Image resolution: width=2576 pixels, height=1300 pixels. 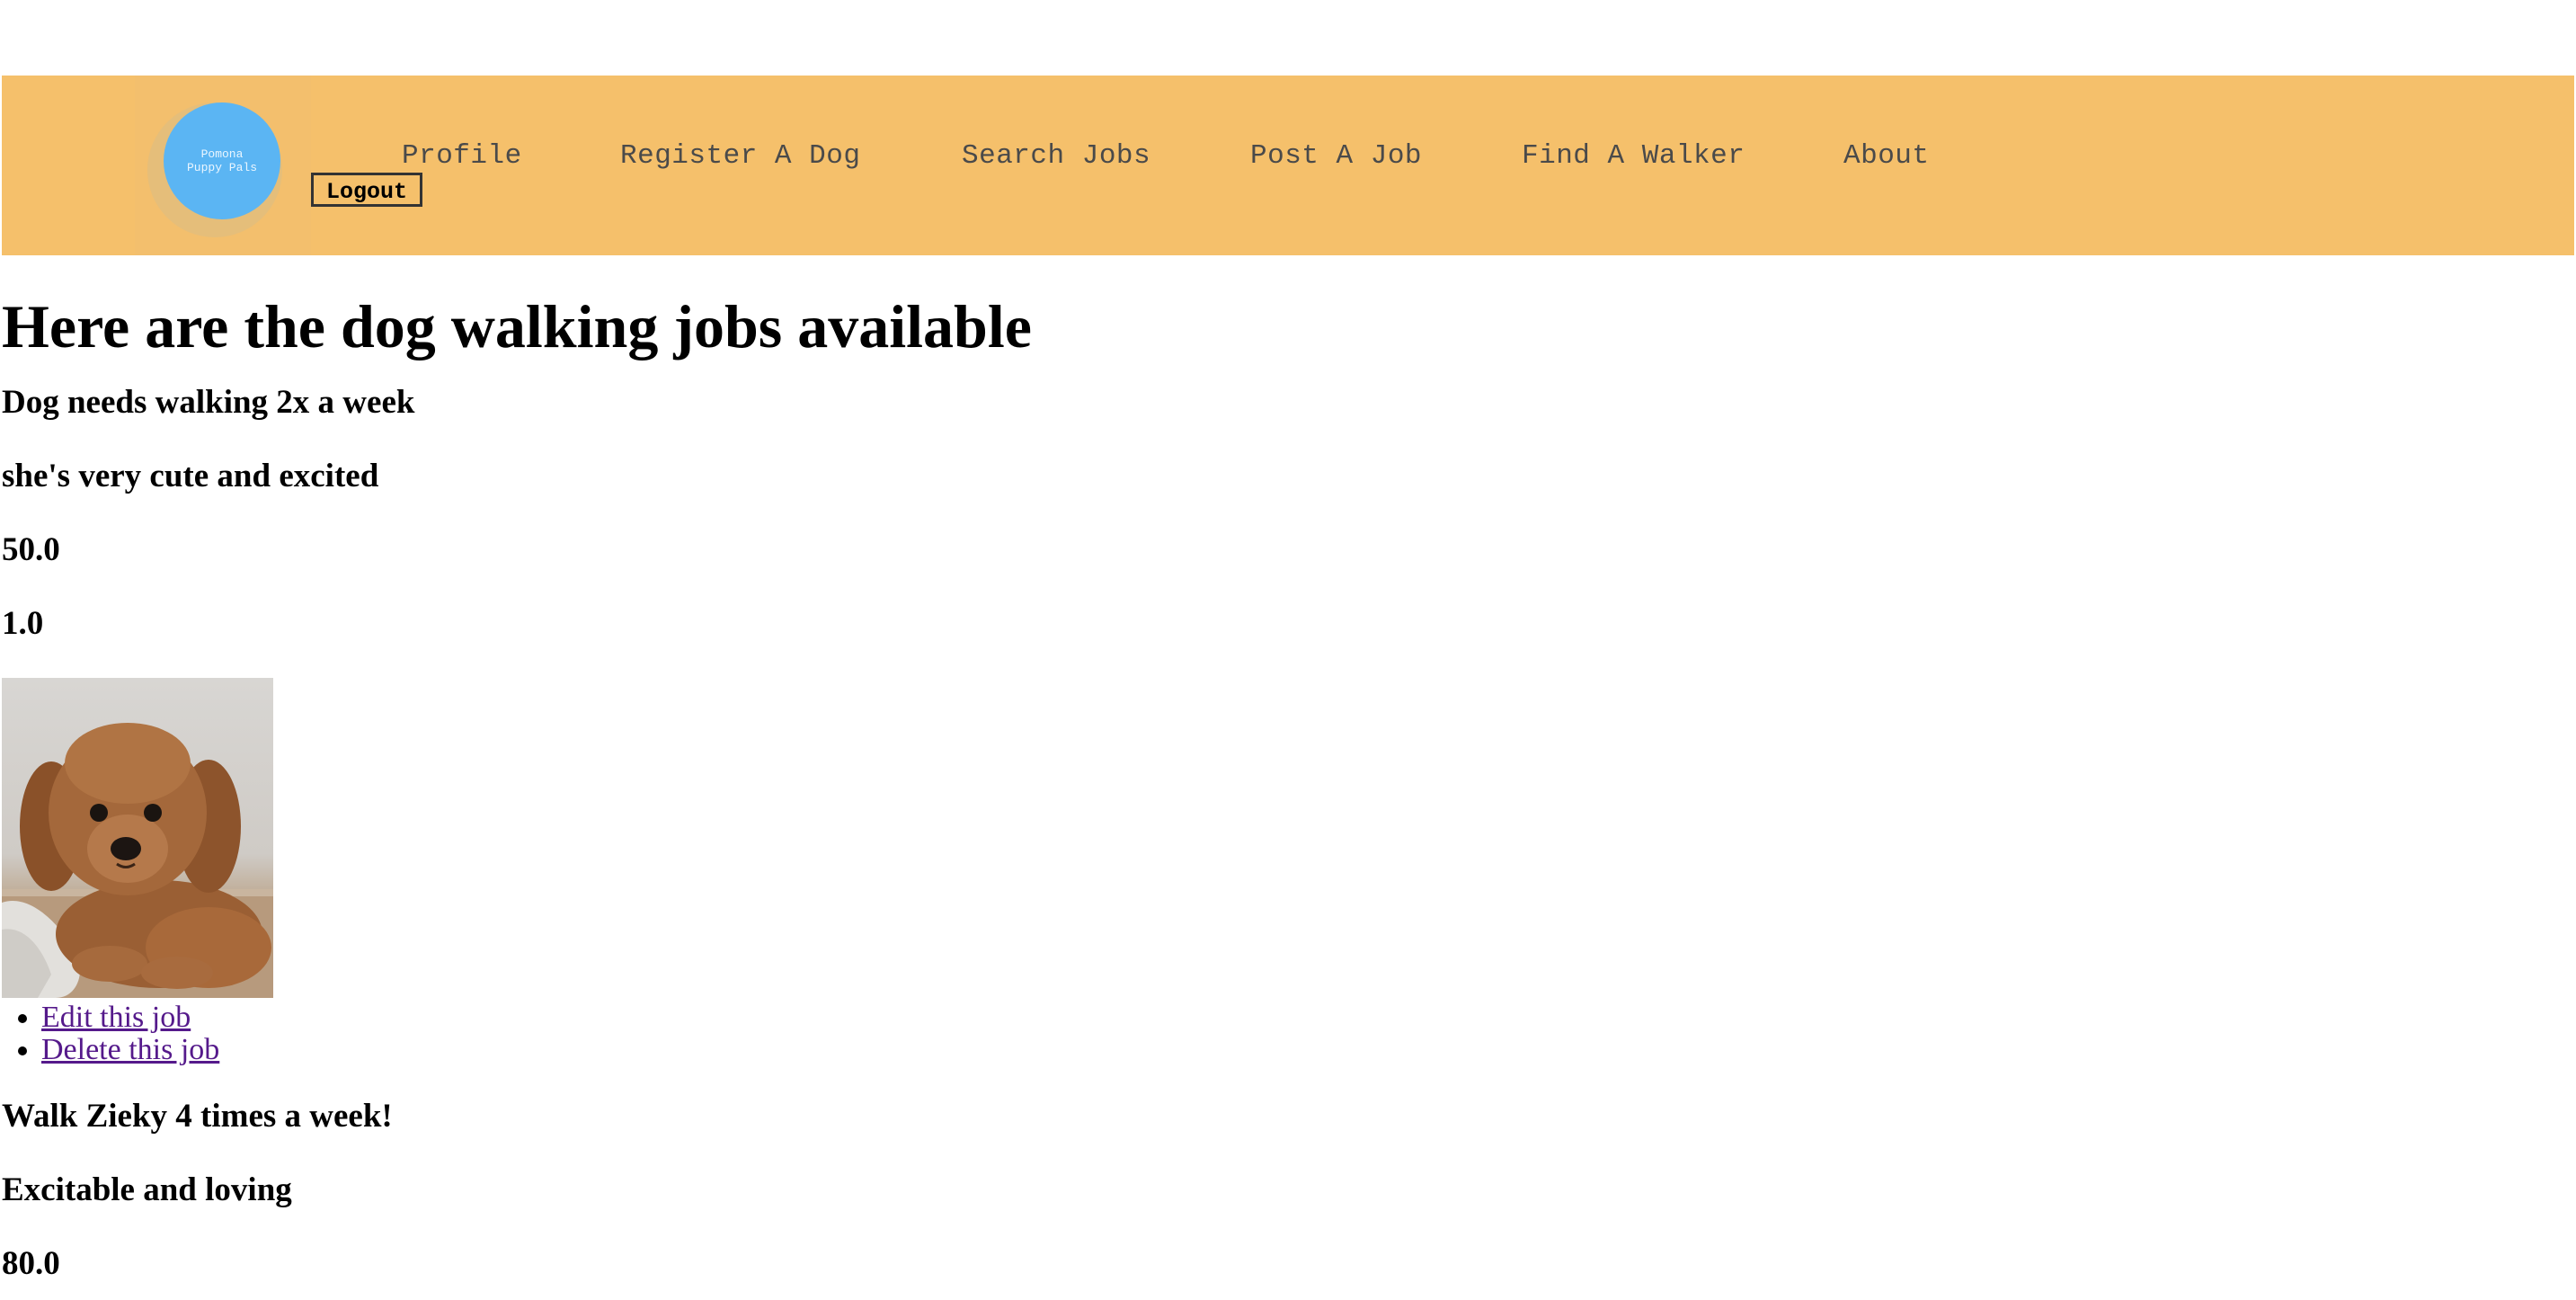 I want to click on nav-link-register-a-dog: Register A Dog, so click(x=740, y=156).